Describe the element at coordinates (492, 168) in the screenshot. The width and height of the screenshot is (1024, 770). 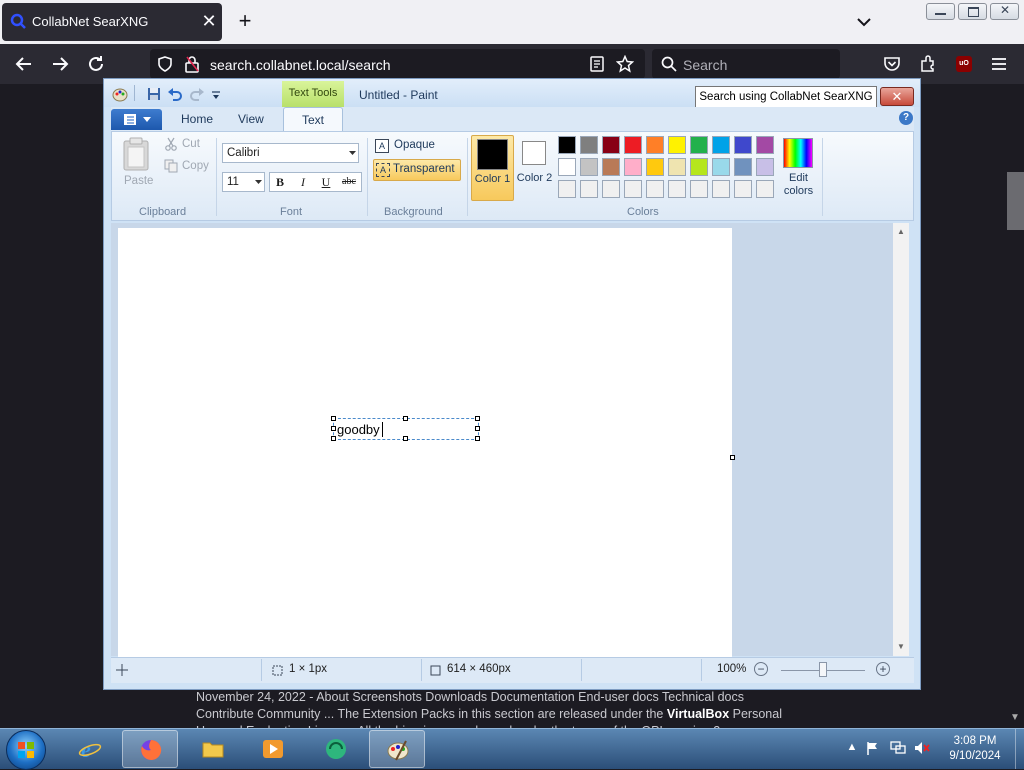
I see `color-1-button: Color 1` at that location.